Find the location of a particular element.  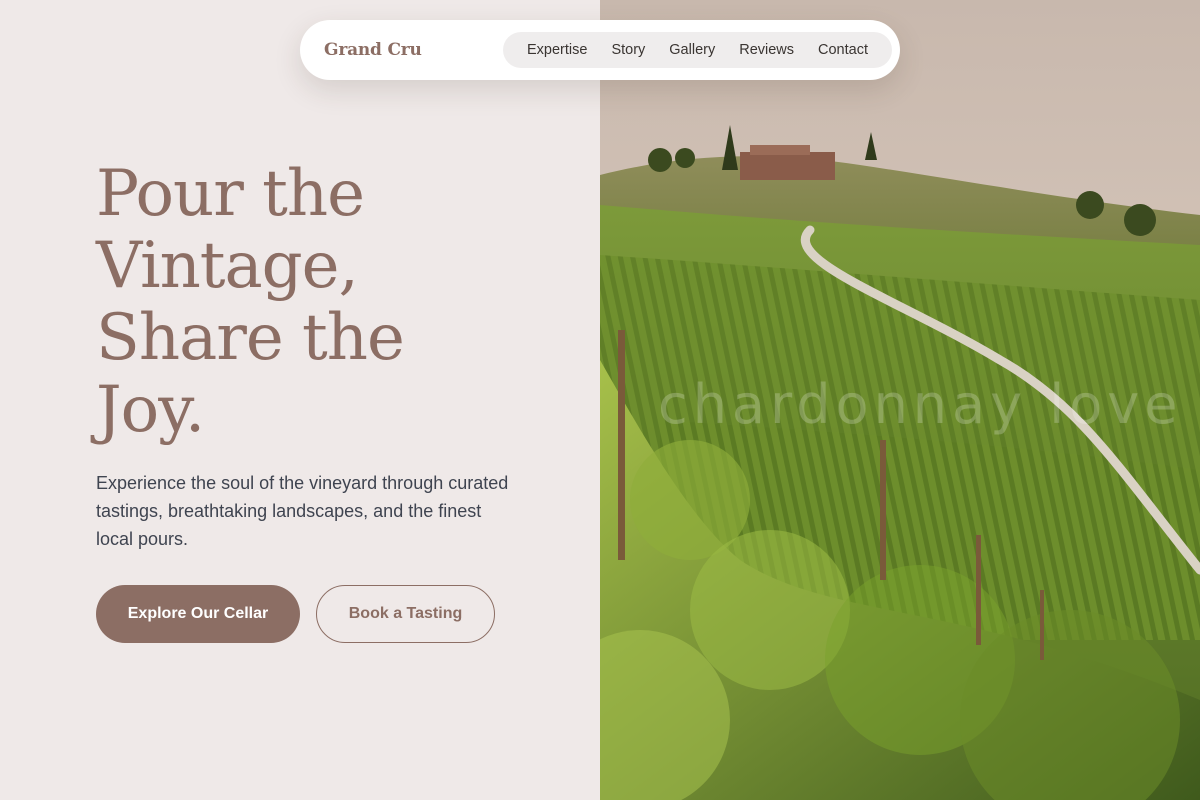

hero-title-line-4: Joy. is located at coordinates (150, 410).